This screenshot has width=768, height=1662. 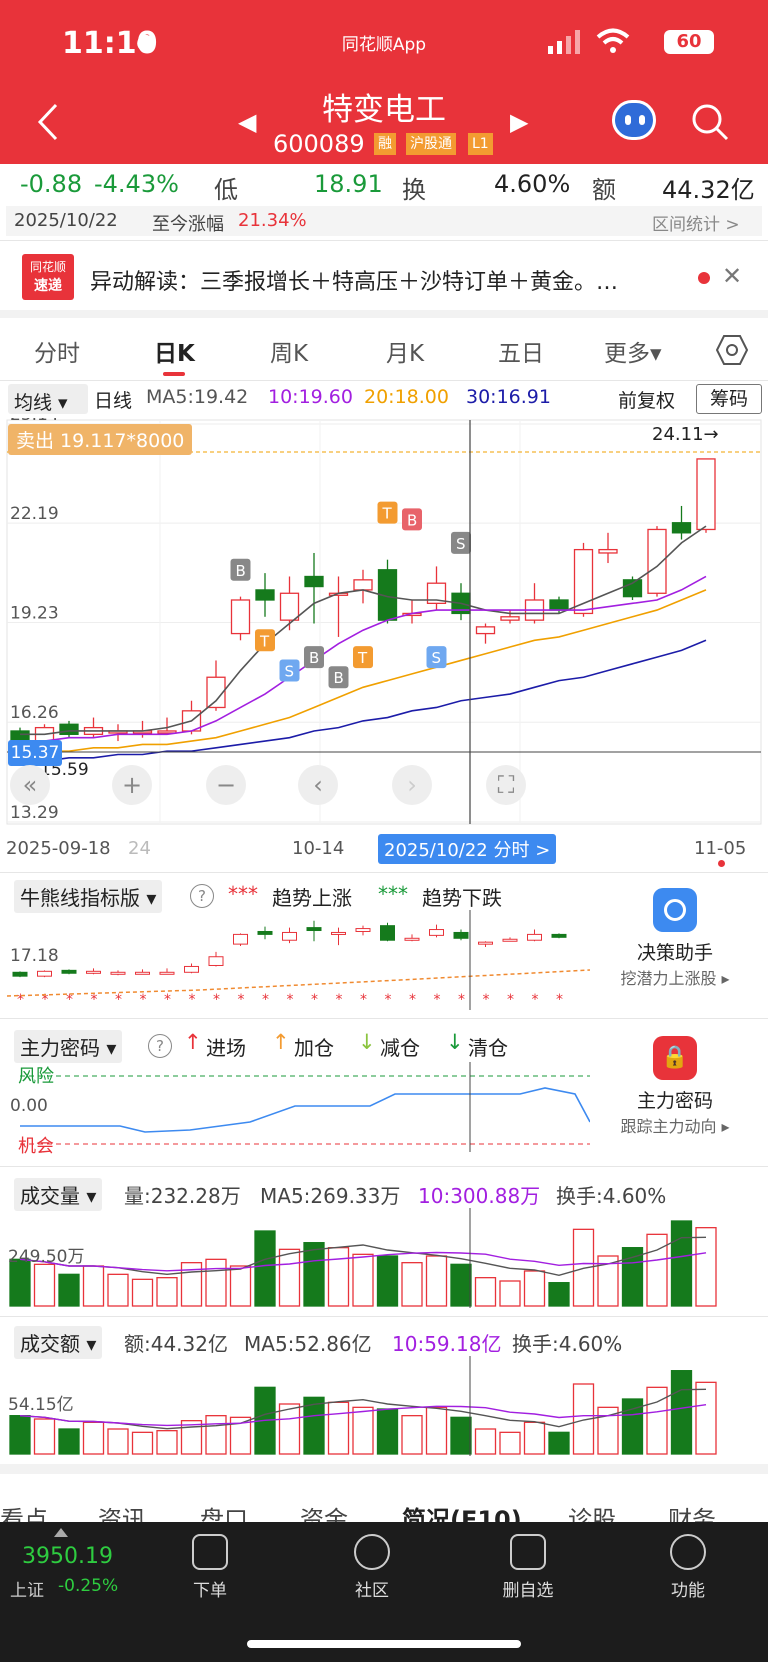 I want to click on settings-hex-icon, so click(x=732, y=350).